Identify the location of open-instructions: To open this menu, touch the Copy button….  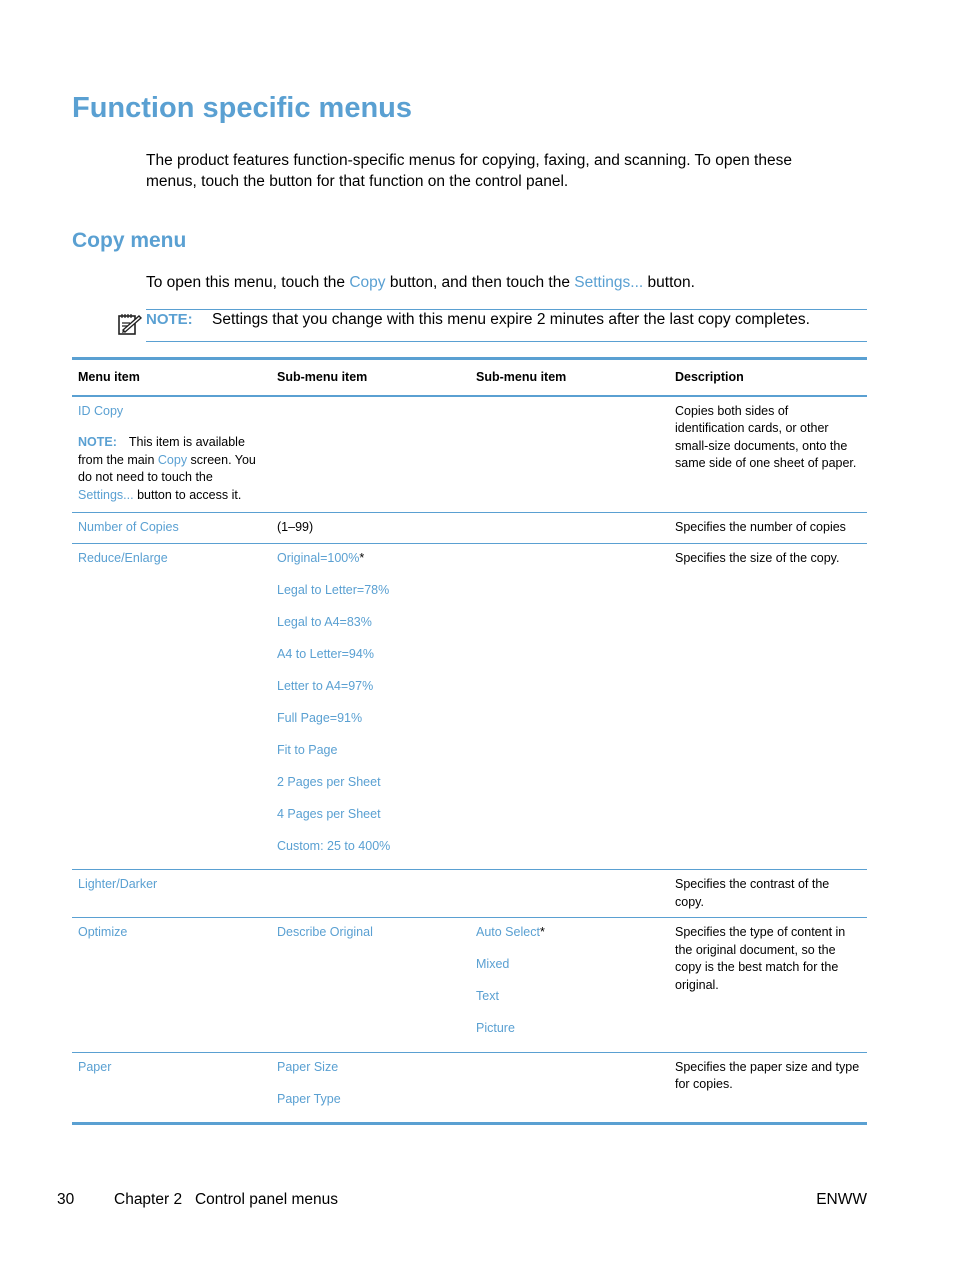
(420, 283).